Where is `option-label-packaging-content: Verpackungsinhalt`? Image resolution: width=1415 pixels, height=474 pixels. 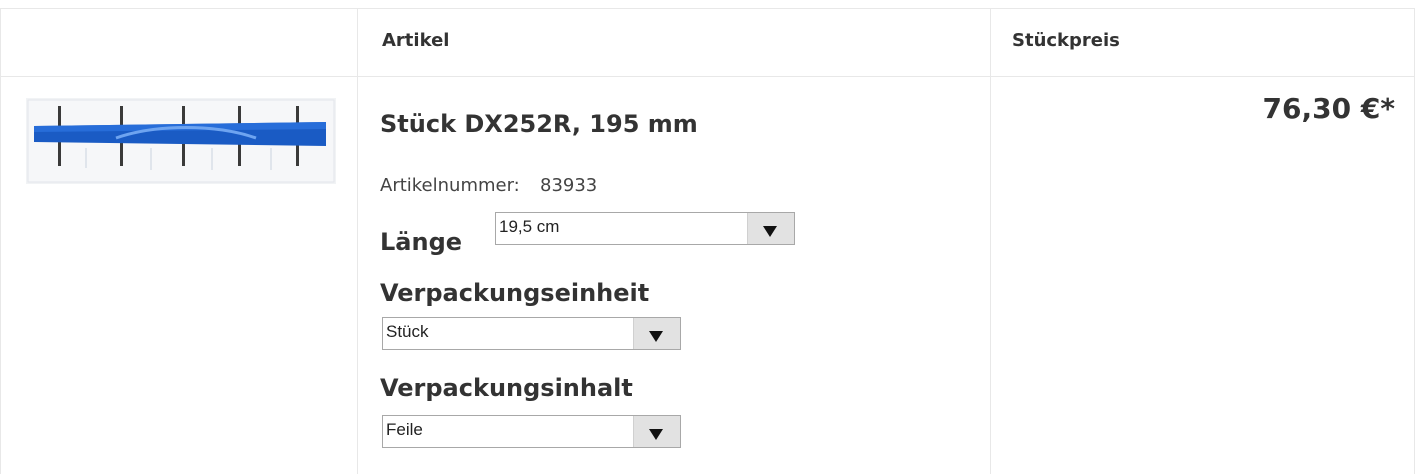
option-label-packaging-content: Verpackungsinhalt is located at coordinates (506, 388).